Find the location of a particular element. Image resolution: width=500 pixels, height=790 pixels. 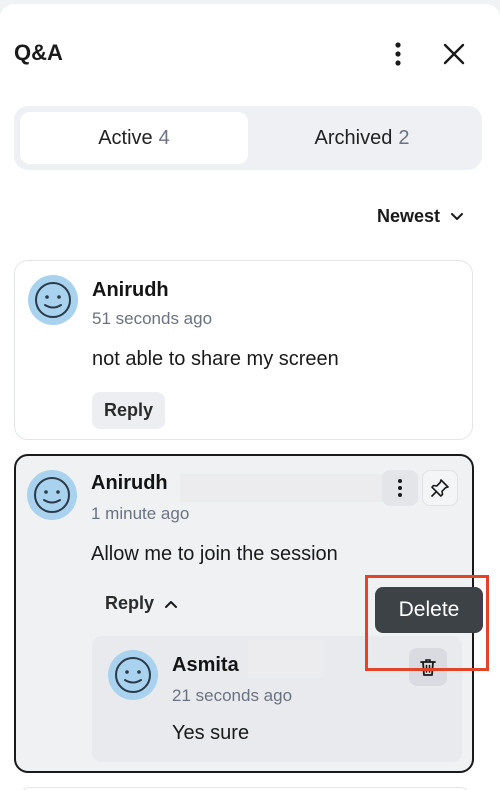

reply-author: Asmita is located at coordinates (205, 665).